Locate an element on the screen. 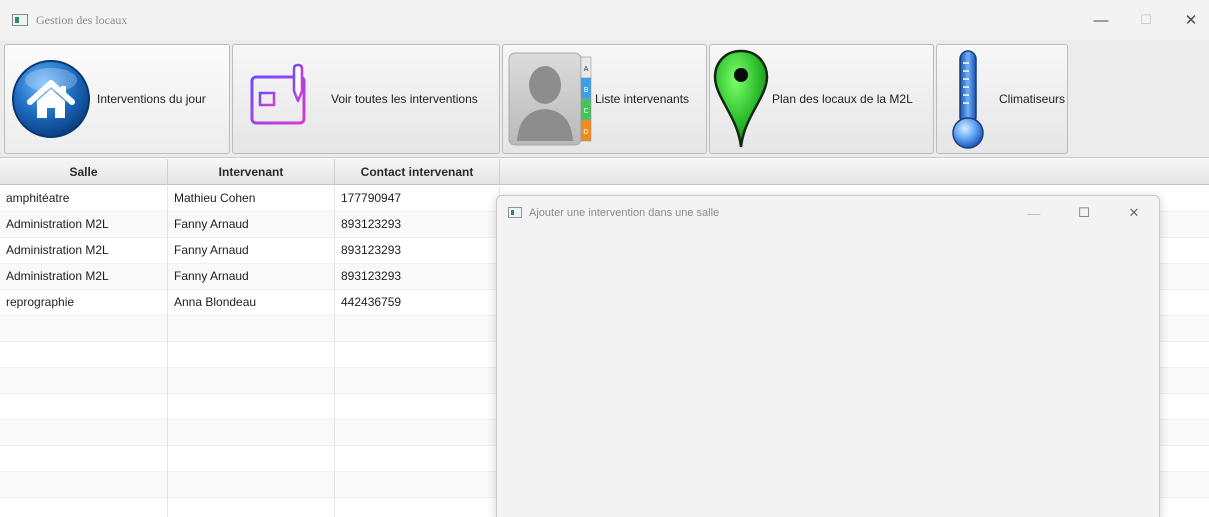  dialog-title: Ajouter une intervention dans une salle is located at coordinates (624, 213).